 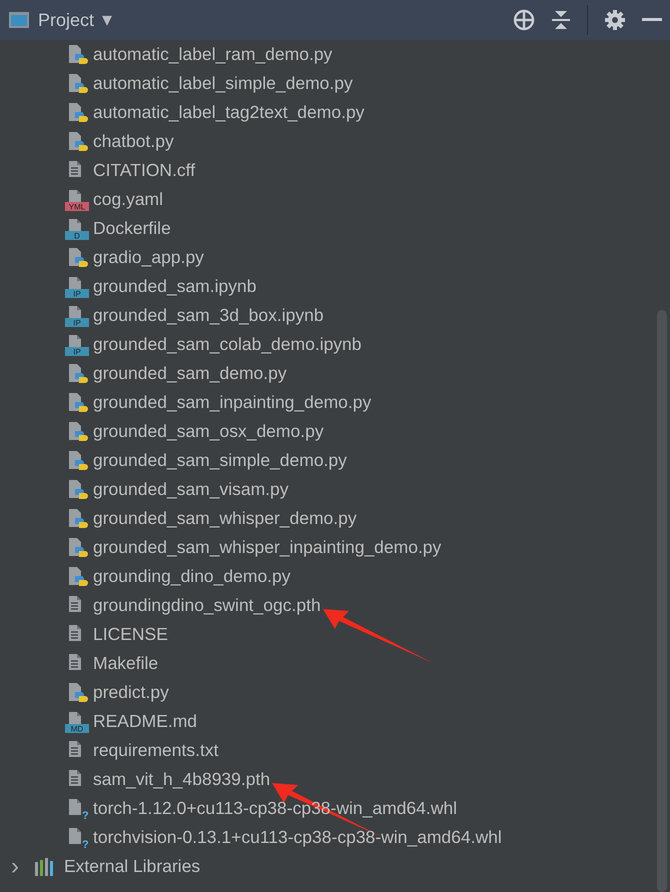 What do you see at coordinates (191, 489) in the screenshot?
I see `file-name: grounded_sam_visam.py` at bounding box center [191, 489].